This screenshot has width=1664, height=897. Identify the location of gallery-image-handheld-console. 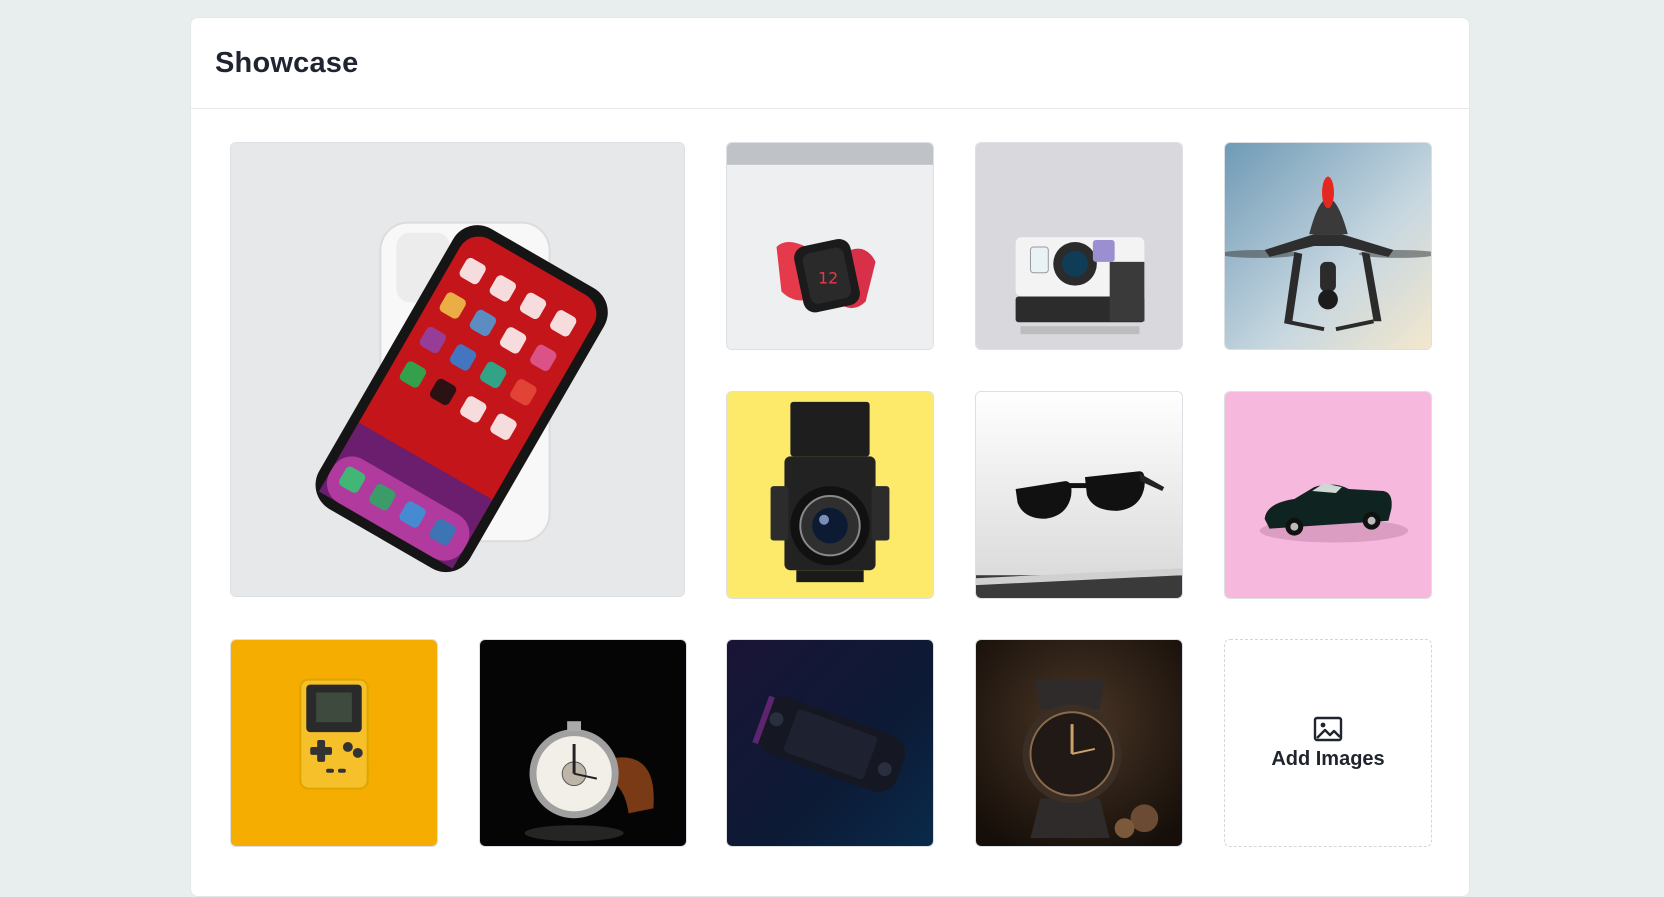
(334, 743).